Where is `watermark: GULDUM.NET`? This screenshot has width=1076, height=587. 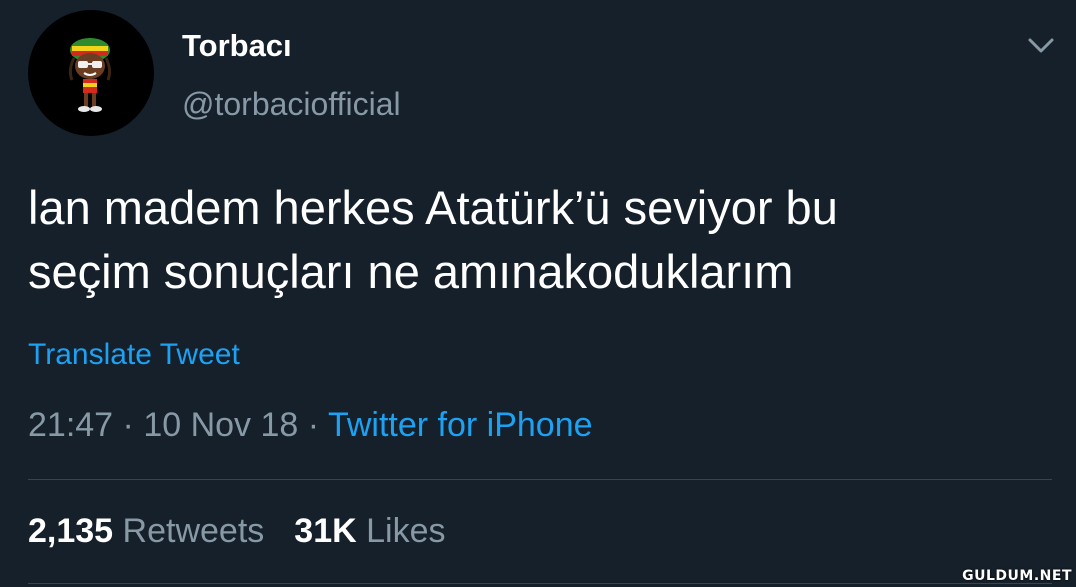 watermark: GULDUM.NET is located at coordinates (1017, 576).